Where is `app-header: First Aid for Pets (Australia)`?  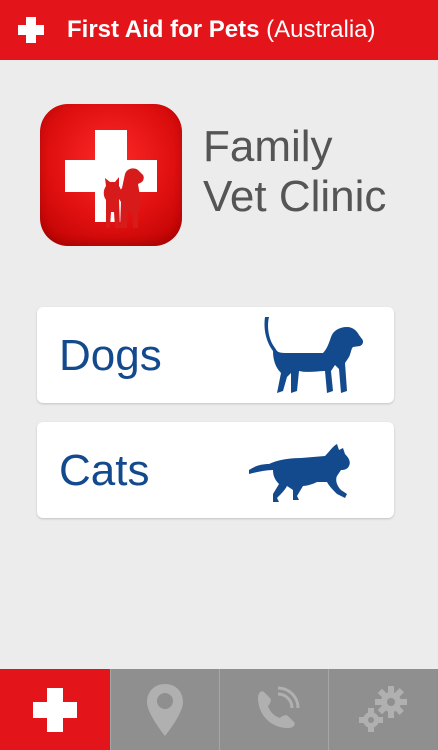
app-header: First Aid for Pets (Australia) is located at coordinates (219, 30).